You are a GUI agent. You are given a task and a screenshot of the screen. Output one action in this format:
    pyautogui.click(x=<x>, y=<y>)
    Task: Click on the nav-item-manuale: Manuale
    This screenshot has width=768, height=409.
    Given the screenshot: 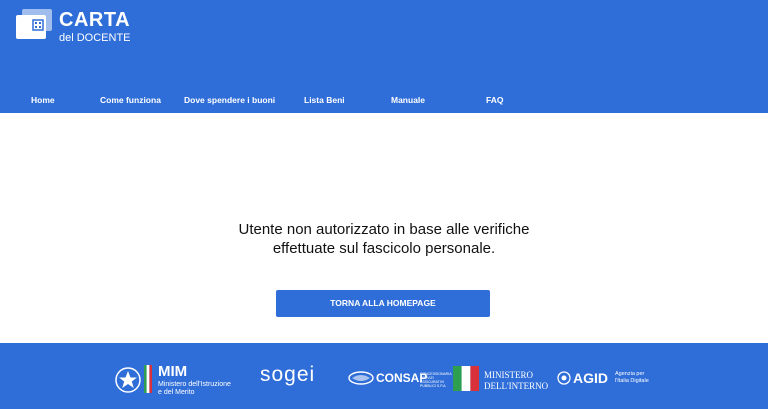 What is the action you would take?
    pyautogui.click(x=408, y=100)
    